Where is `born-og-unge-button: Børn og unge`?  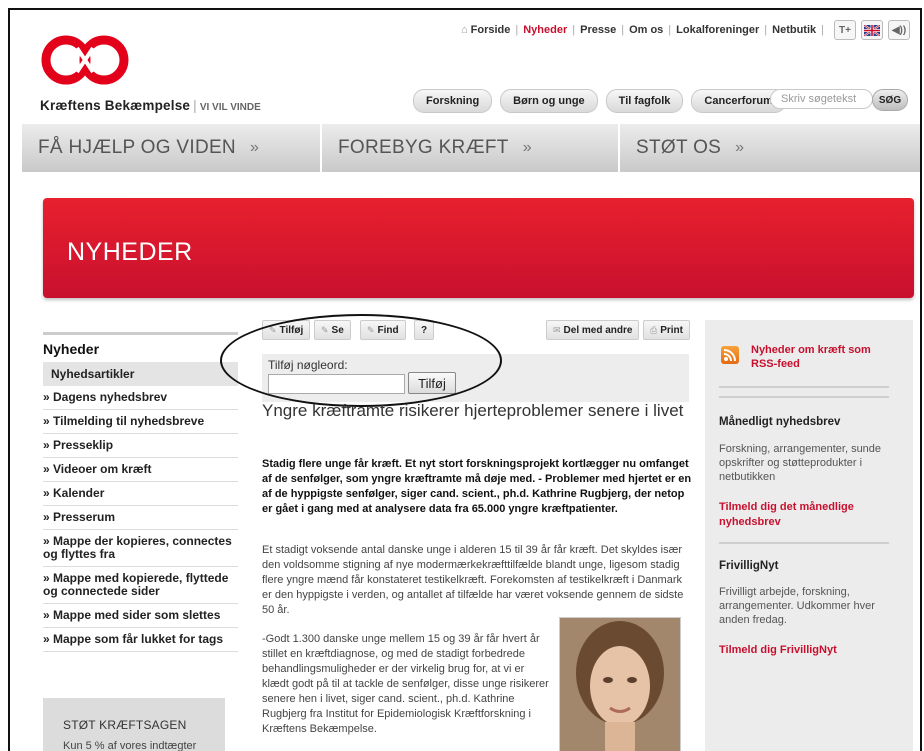
born-og-unge-button: Børn og unge is located at coordinates (549, 101).